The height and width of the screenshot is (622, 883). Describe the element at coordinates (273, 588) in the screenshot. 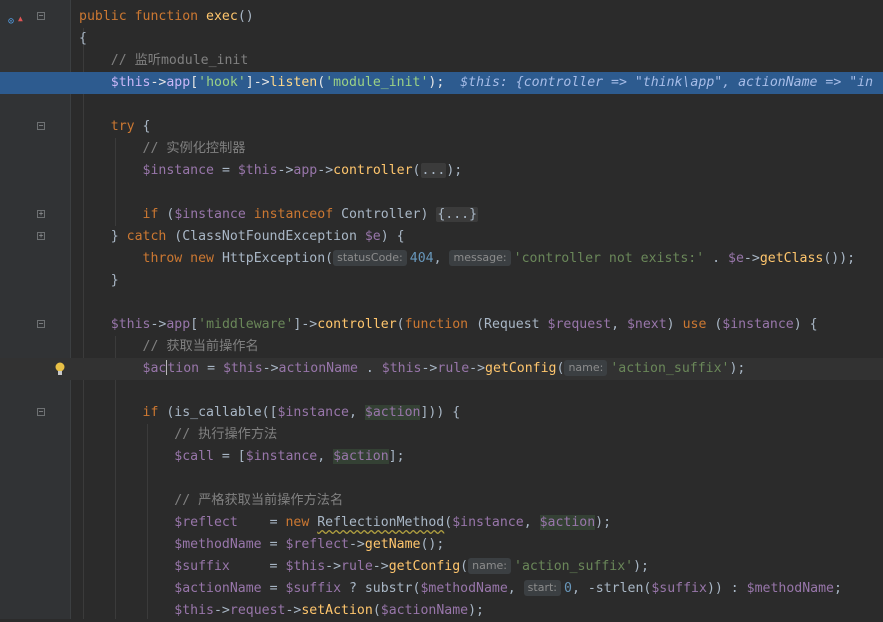

I see `code-token: =` at that location.